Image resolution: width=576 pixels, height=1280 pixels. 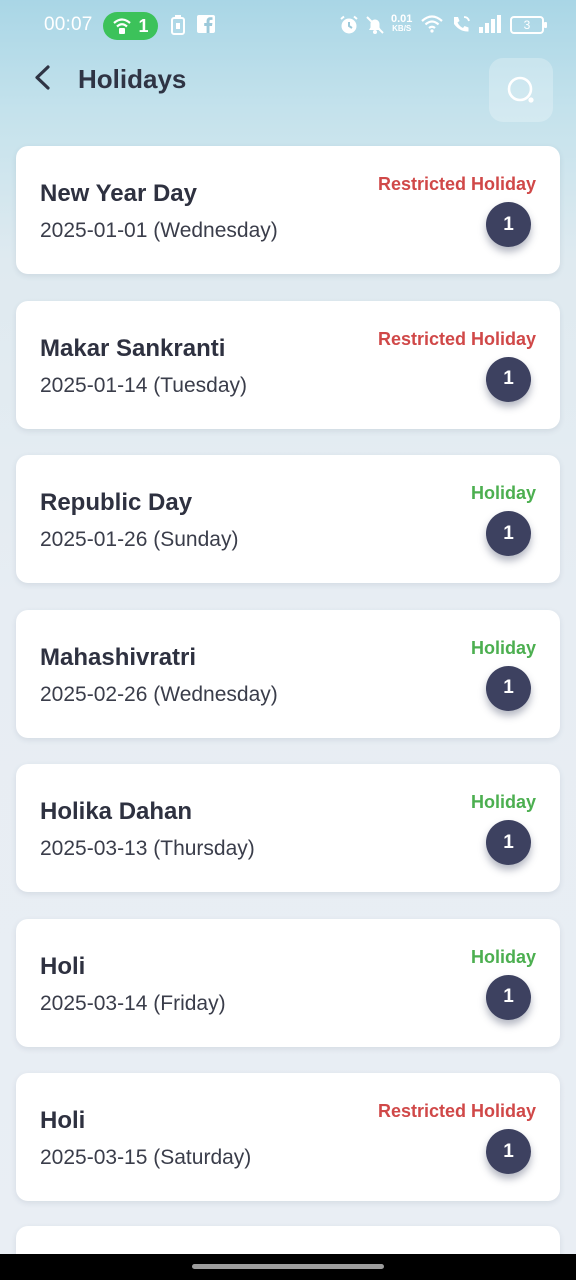 What do you see at coordinates (143, 25) in the screenshot?
I see `hotspot-count: 1` at bounding box center [143, 25].